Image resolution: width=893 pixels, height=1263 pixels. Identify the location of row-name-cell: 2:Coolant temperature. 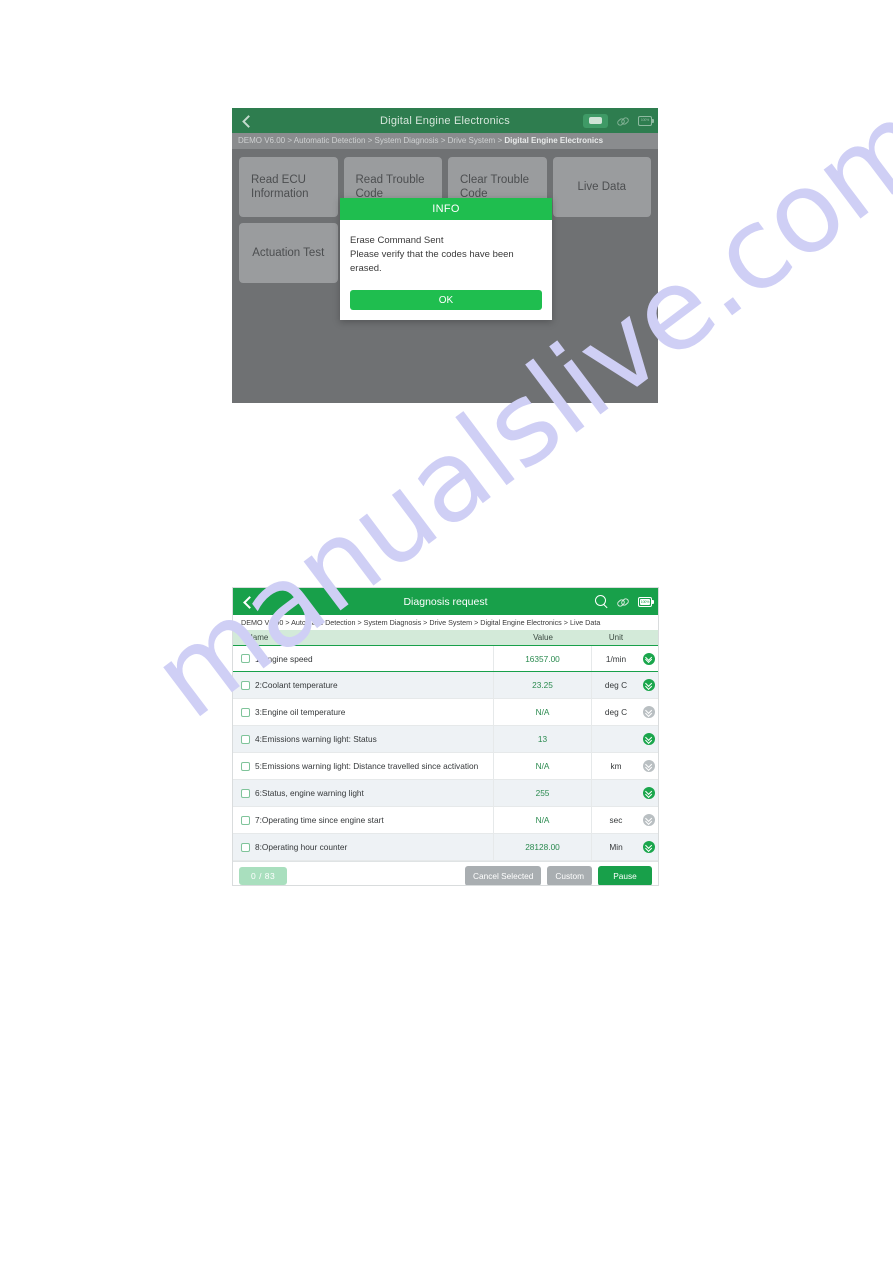
(363, 685).